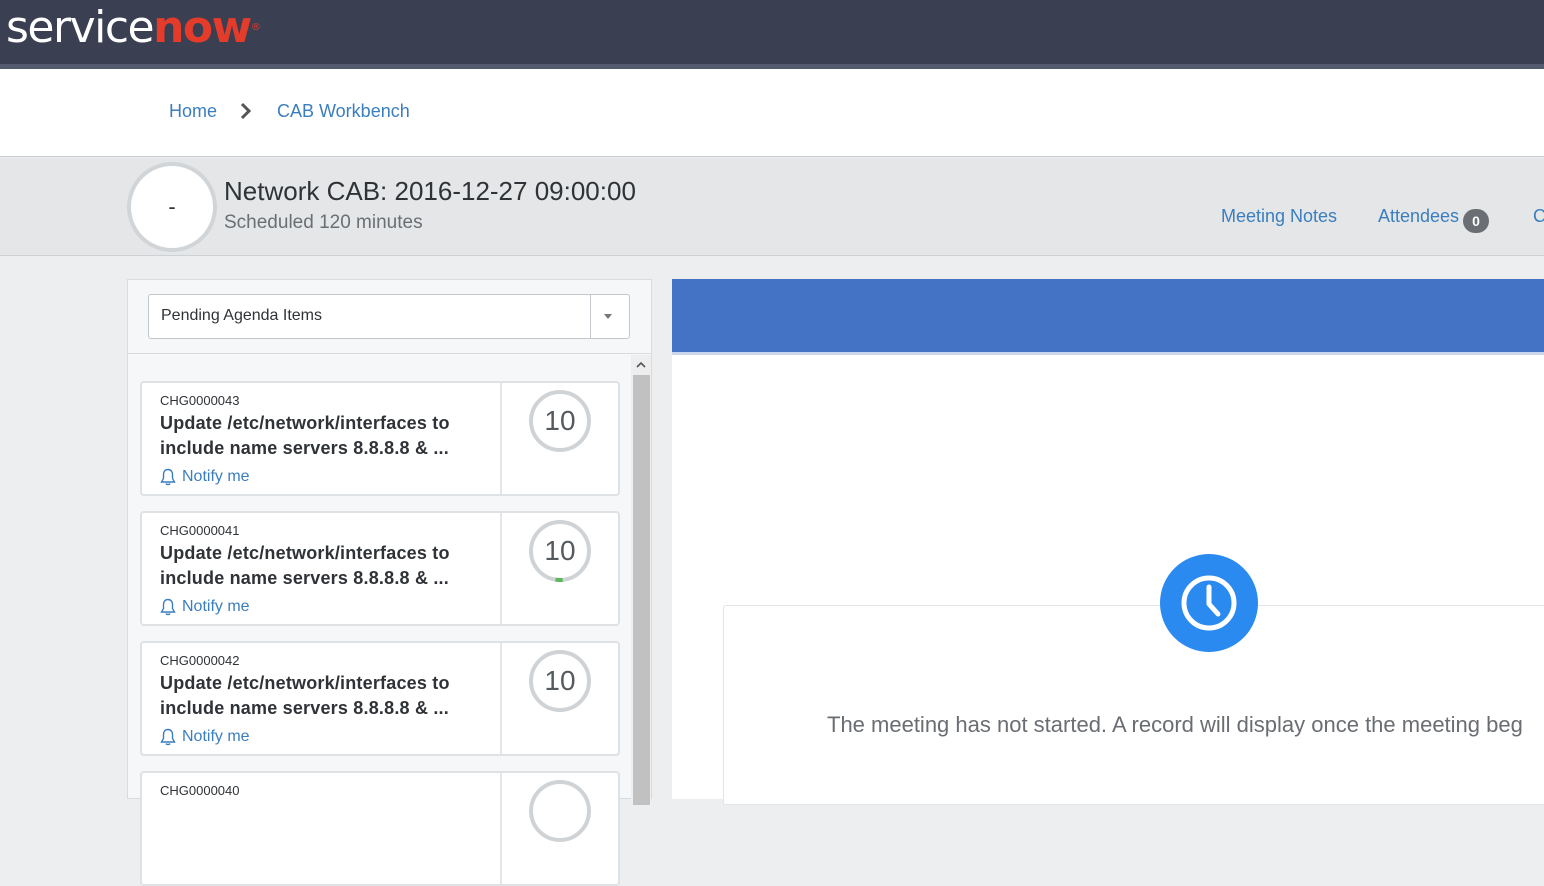  I want to click on scroll-up-arrow-icon, so click(641, 365).